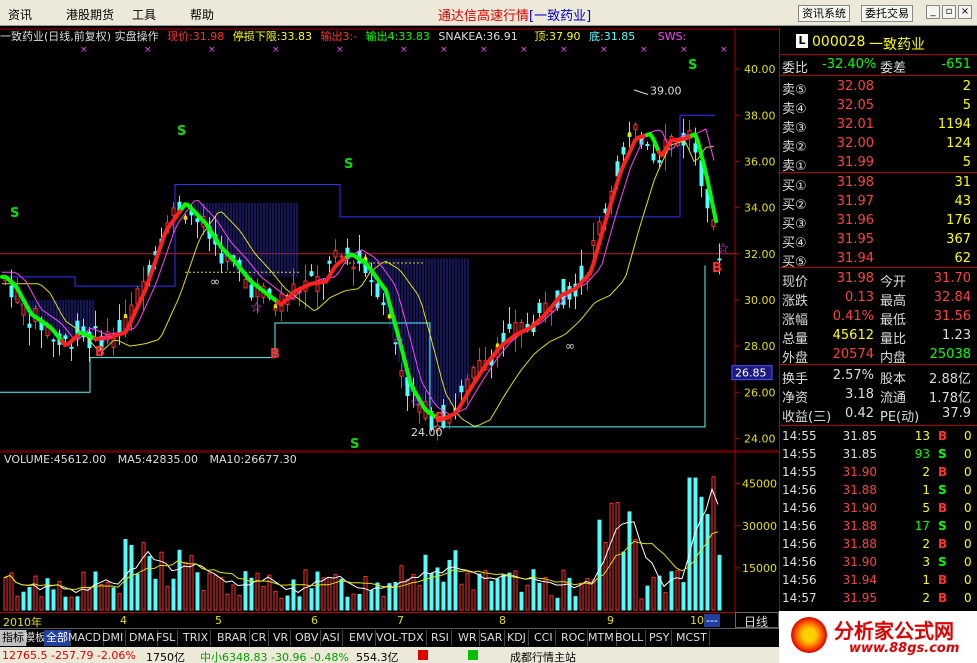  Describe the element at coordinates (942, 562) in the screenshot. I see `tick-direction: S` at that location.